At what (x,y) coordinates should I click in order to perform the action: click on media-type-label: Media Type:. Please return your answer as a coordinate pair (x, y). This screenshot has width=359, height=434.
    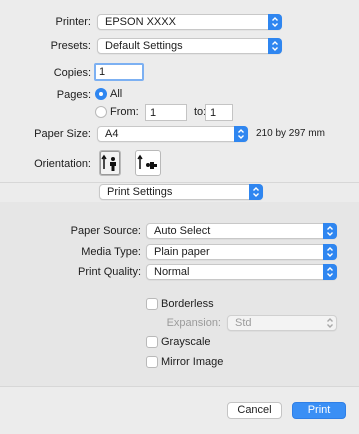
    Looking at the image, I should click on (111, 252).